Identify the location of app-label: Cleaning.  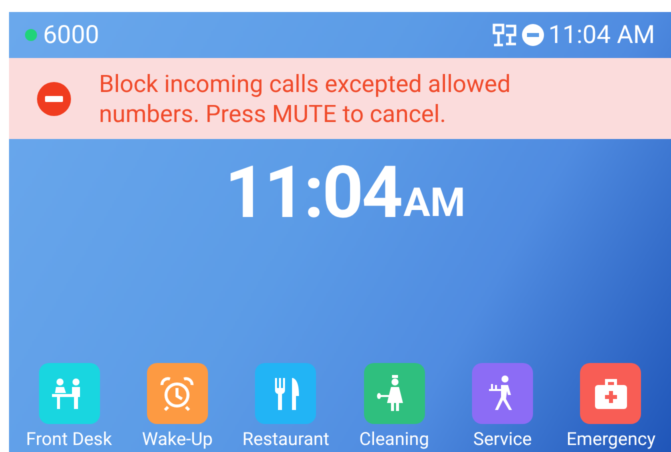
(394, 440).